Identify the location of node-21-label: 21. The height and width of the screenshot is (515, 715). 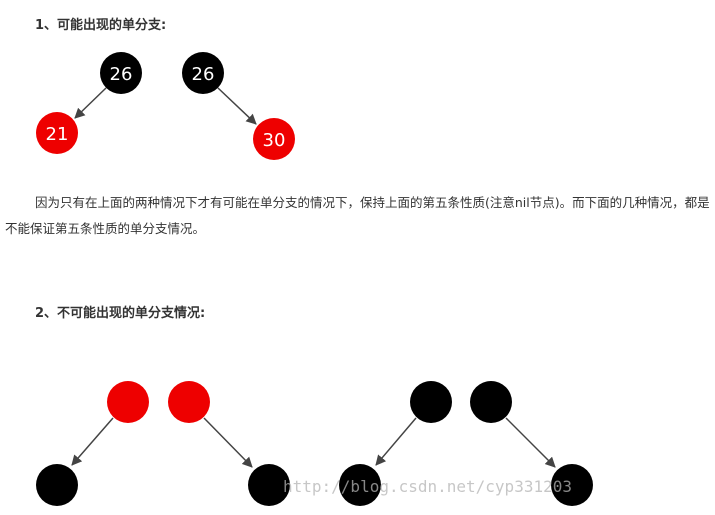
(57, 134).